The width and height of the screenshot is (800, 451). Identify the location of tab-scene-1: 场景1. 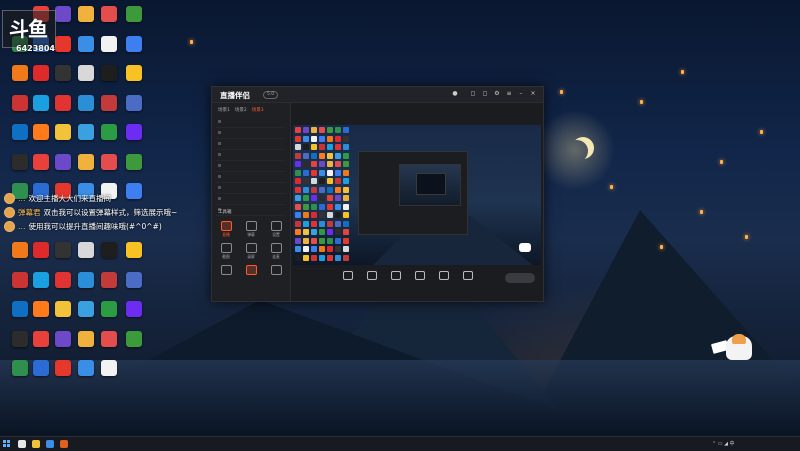
(224, 110).